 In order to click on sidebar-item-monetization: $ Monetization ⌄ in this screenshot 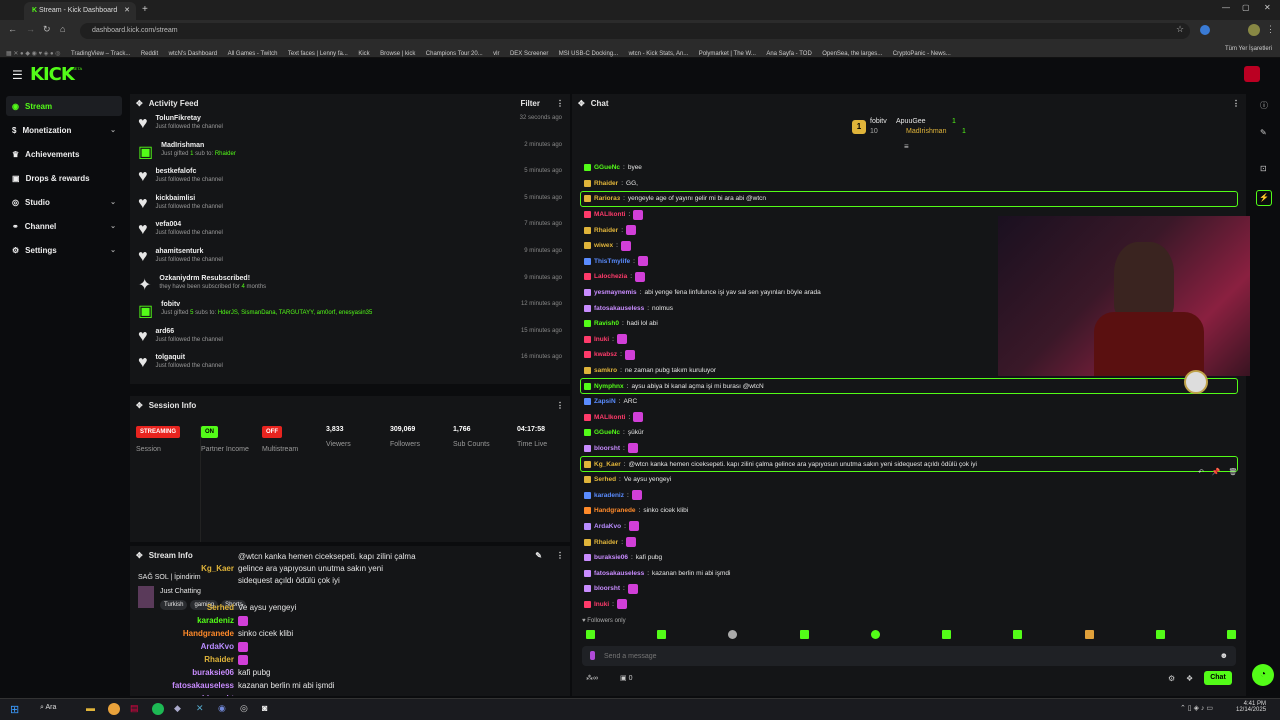, I will do `click(64, 130)`.